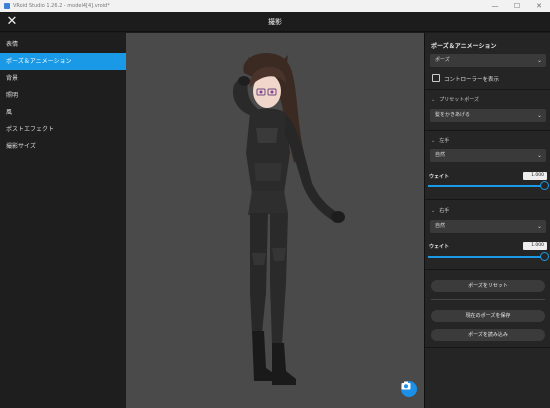  Describe the element at coordinates (439, 247) in the screenshot. I see `right-weight-label: ウェイト` at that location.